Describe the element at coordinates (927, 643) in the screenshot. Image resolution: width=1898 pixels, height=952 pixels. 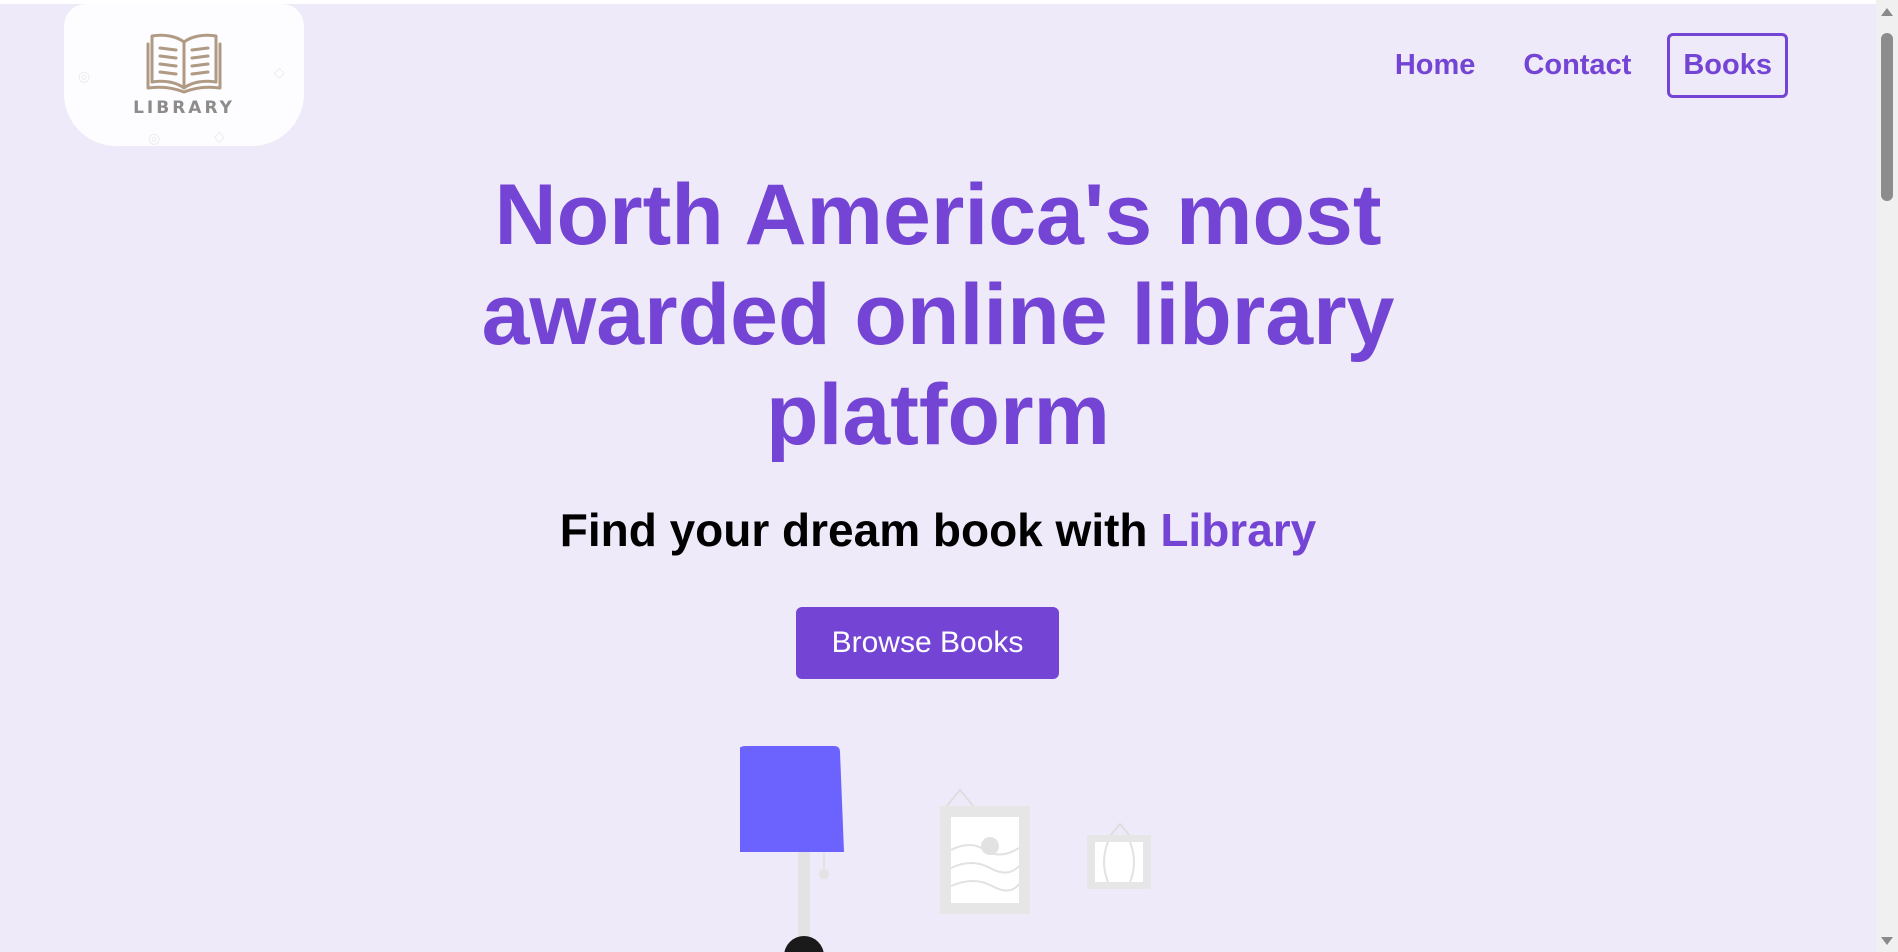
I see `browse-books-button: Browse Books` at that location.